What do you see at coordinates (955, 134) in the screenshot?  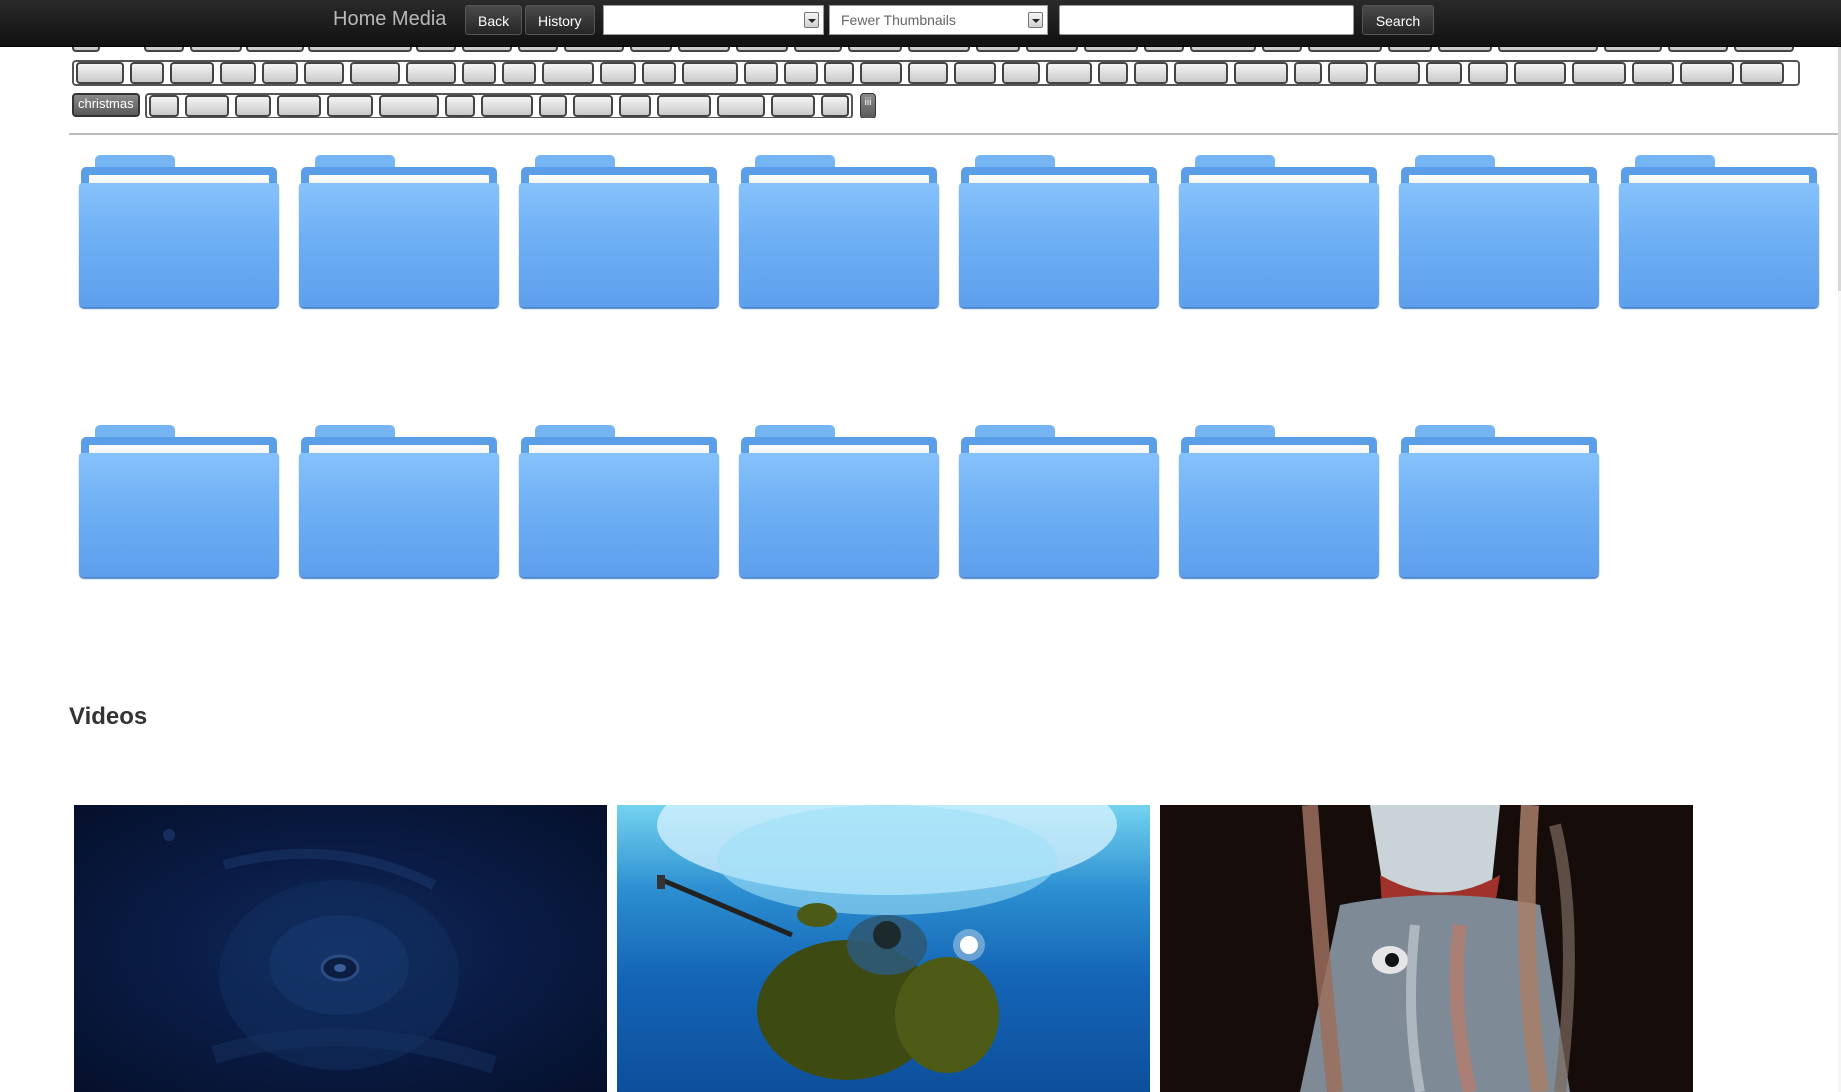 I see `section-divider` at bounding box center [955, 134].